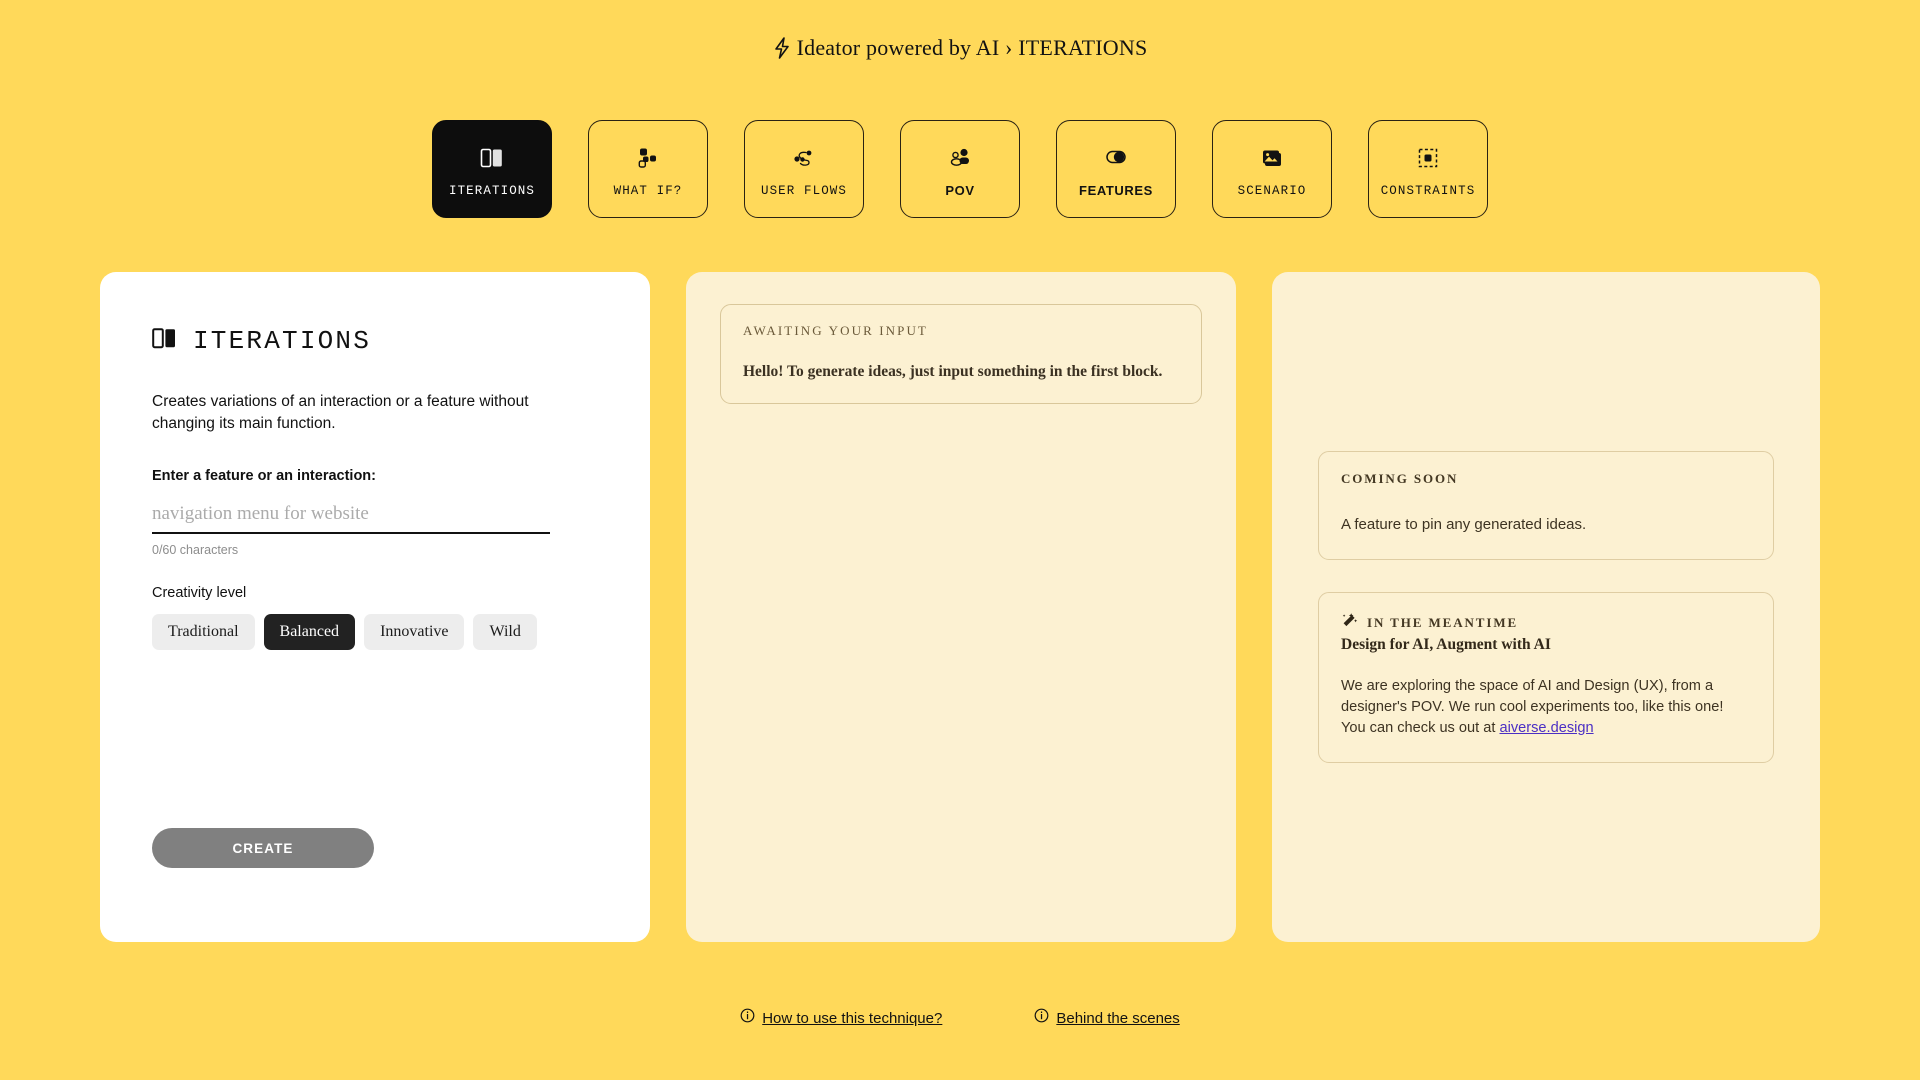 This screenshot has width=1920, height=1080. What do you see at coordinates (1428, 190) in the screenshot?
I see `tab-label: CONSTRAINTS` at bounding box center [1428, 190].